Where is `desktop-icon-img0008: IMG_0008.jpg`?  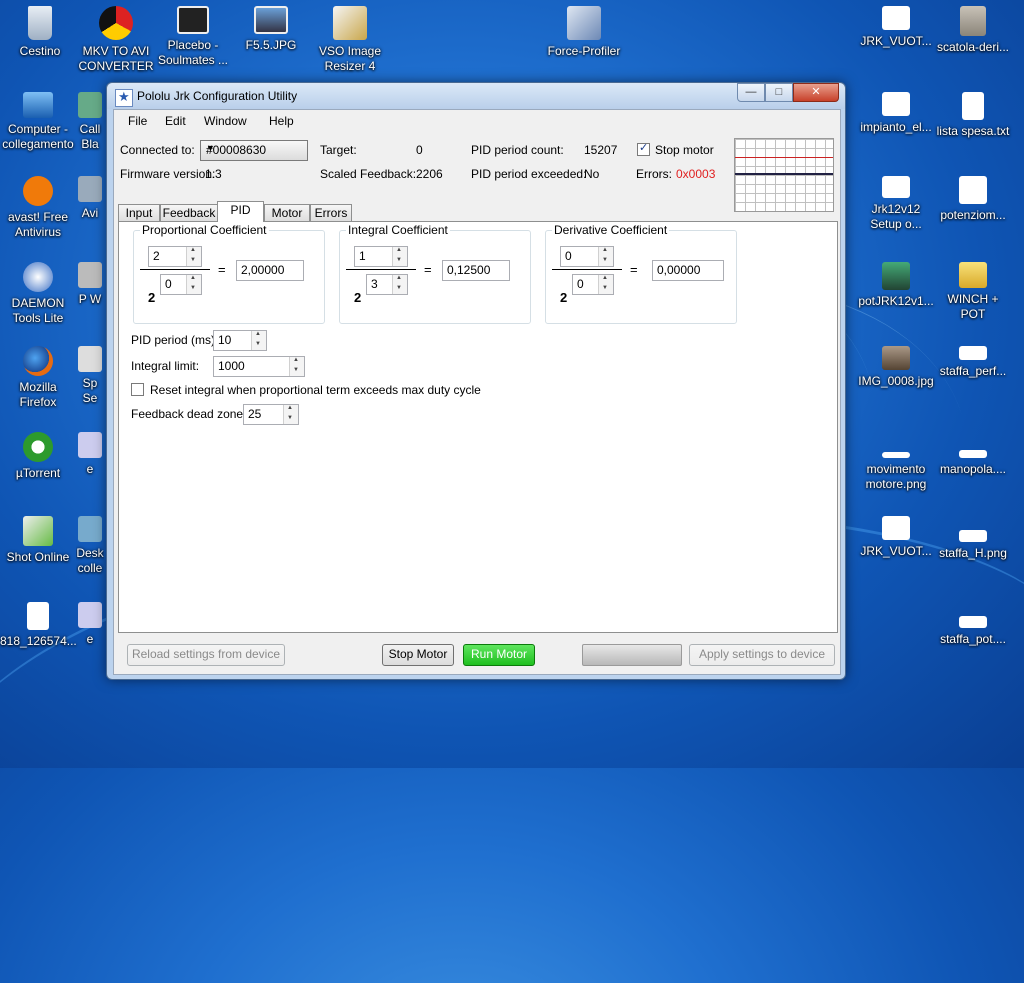 desktop-icon-img0008: IMG_0008.jpg is located at coordinates (896, 367).